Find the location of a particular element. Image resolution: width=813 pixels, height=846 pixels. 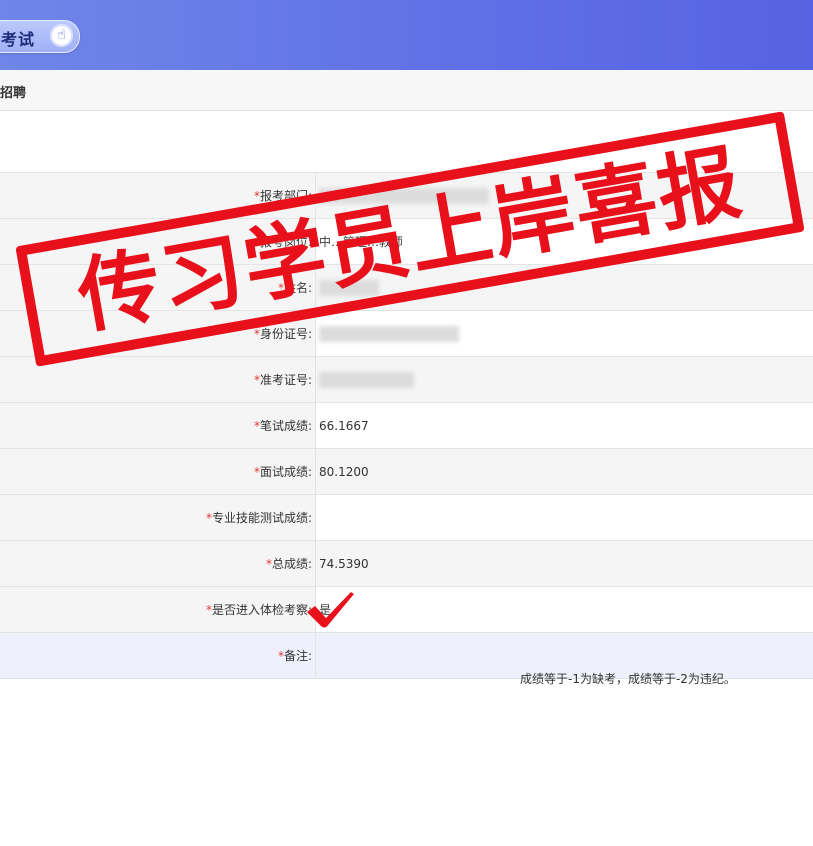

form-row-skill-score: *专业技能测试成绩: is located at coordinates (406, 517).